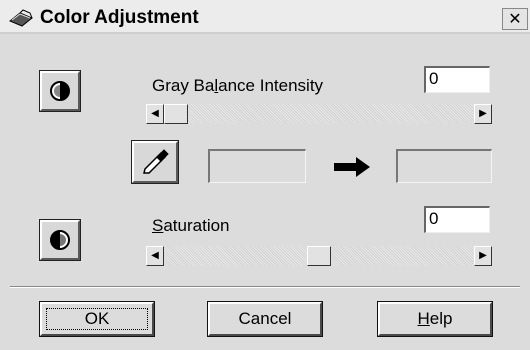  I want to click on title-bar: Color Adjustment ✕, so click(265, 17).